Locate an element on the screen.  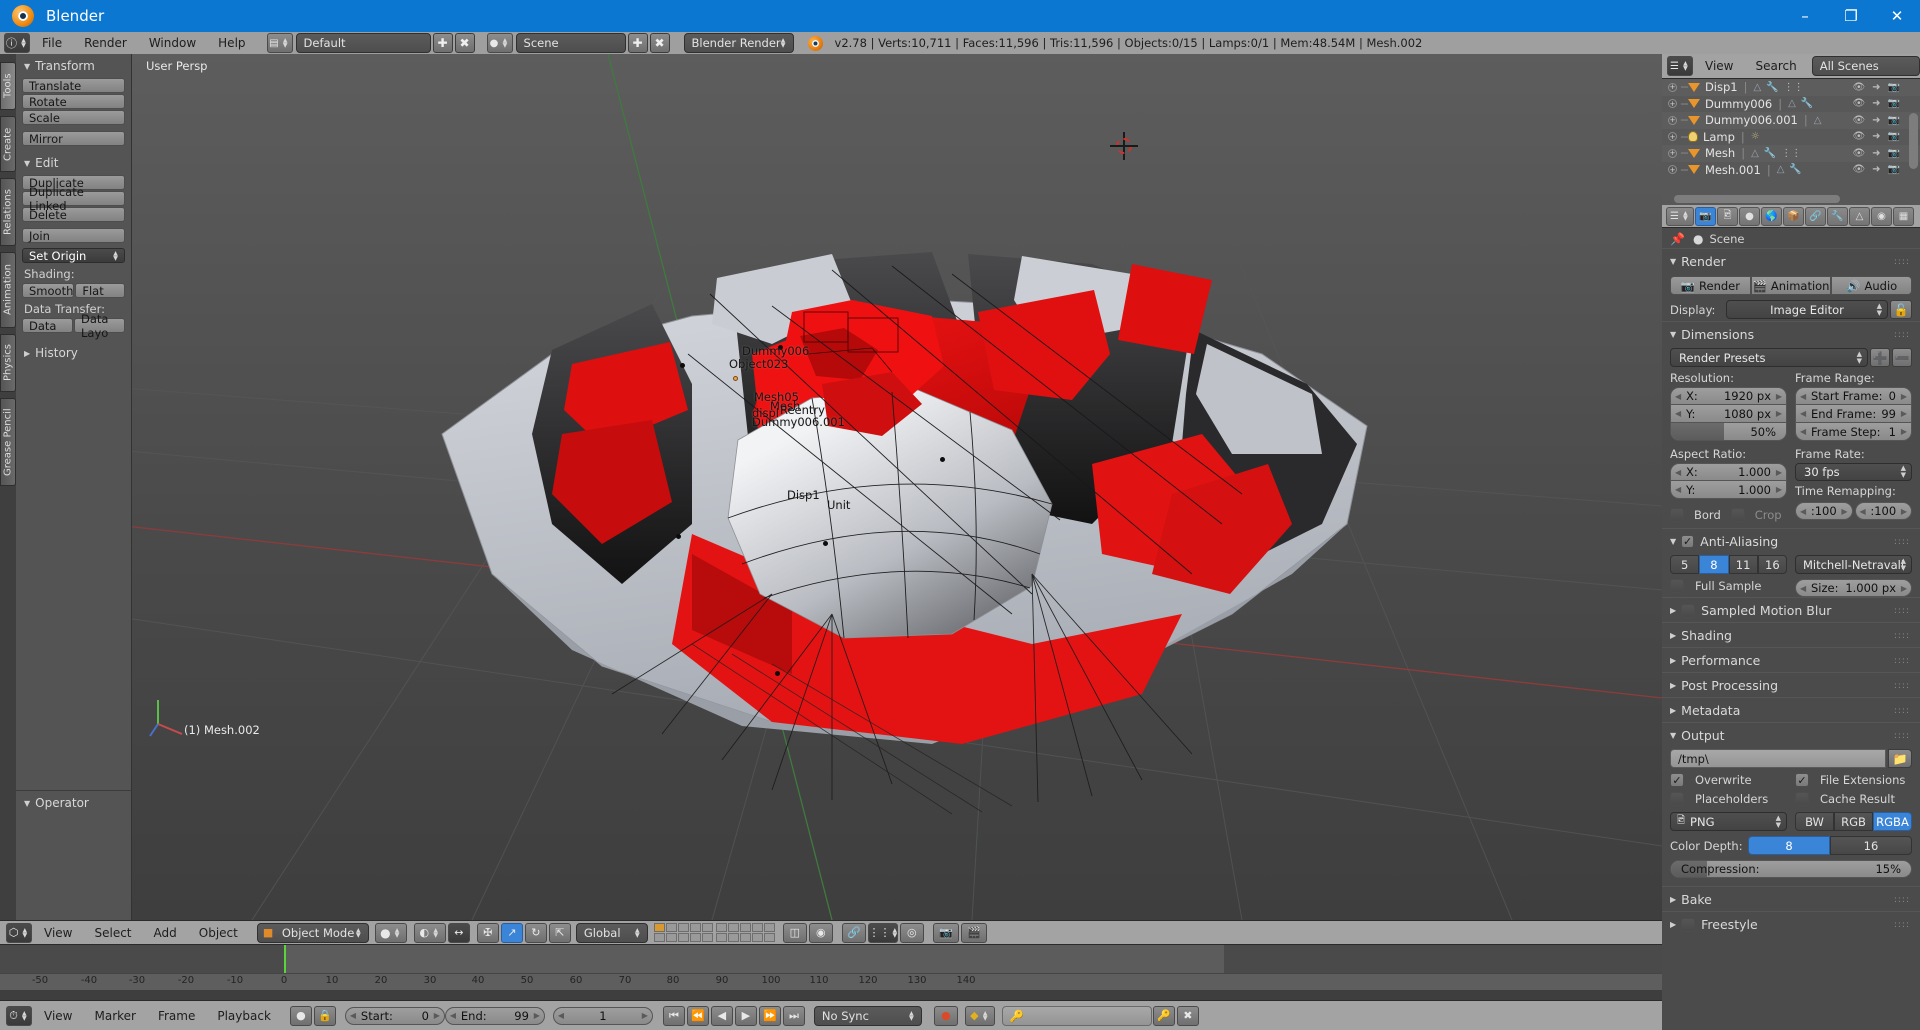
proportional-edit-icon: ◉ is located at coordinates (820, 932).